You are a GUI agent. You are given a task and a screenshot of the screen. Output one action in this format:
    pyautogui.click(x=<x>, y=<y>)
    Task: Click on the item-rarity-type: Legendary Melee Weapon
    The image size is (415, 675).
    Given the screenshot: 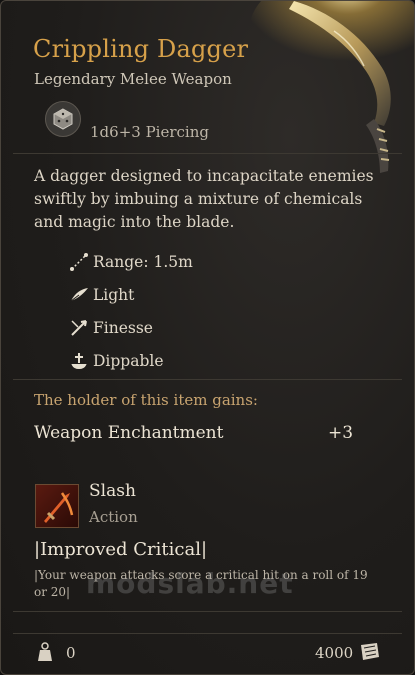 What is the action you would take?
    pyautogui.click(x=133, y=79)
    